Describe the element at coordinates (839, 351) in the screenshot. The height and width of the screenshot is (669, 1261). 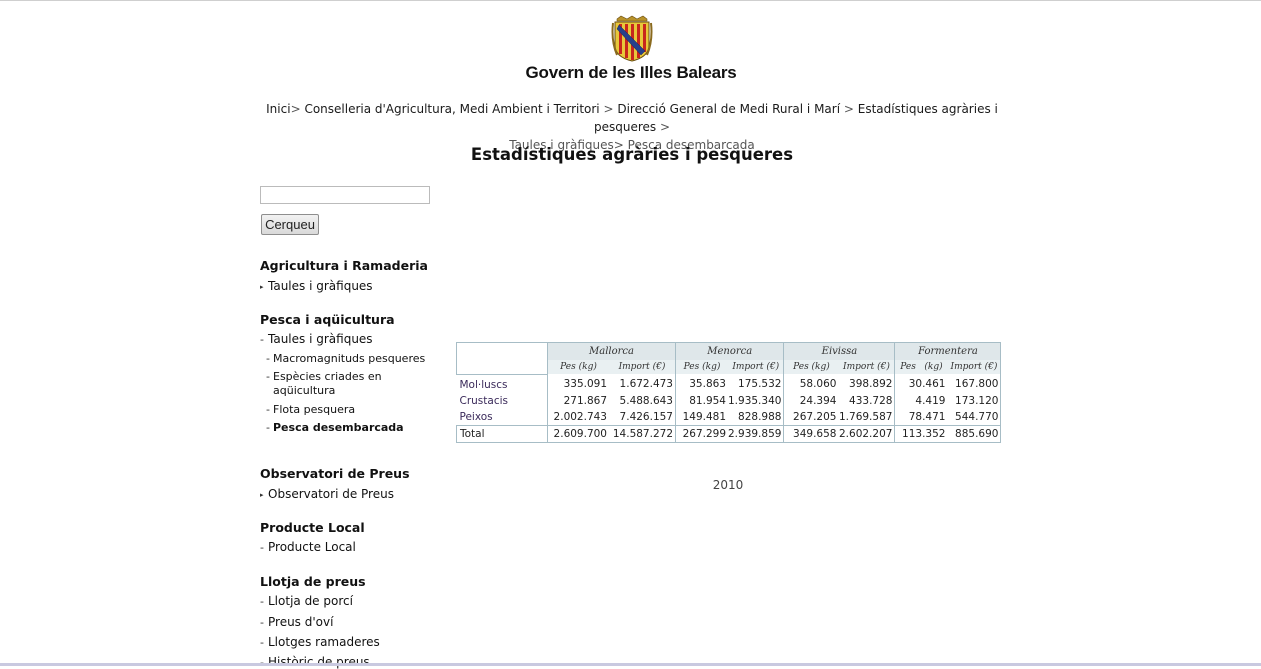
I see `table-group-header: Eivissa` at that location.